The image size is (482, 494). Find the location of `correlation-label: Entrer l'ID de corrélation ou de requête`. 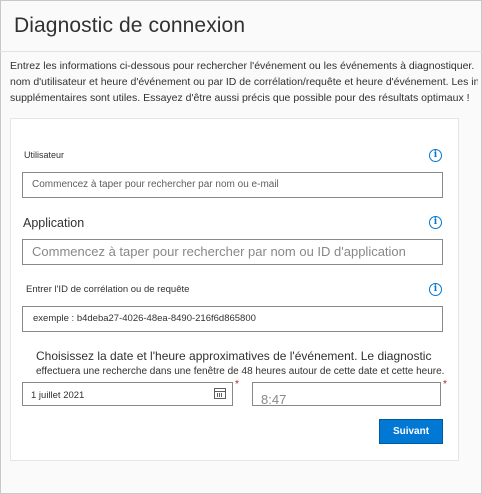

correlation-label: Entrer l'ID de corrélation ou de requête is located at coordinates (108, 289).